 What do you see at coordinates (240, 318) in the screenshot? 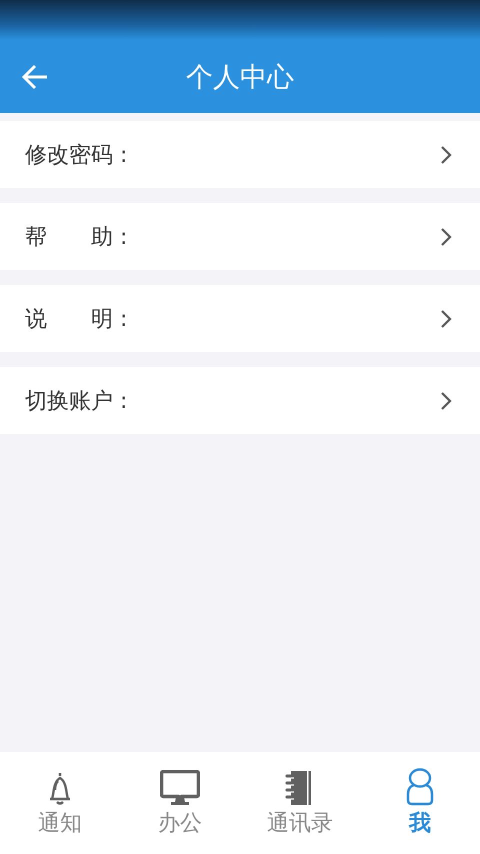
I see `menu-item: 说 明 :` at bounding box center [240, 318].